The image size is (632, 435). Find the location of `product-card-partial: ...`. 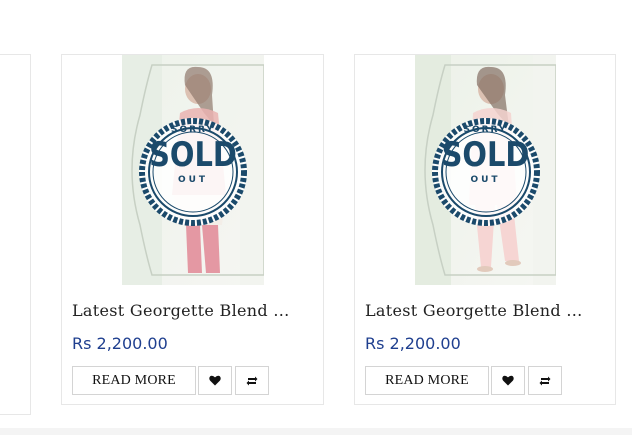

product-card-partial: ... is located at coordinates (15, 234).